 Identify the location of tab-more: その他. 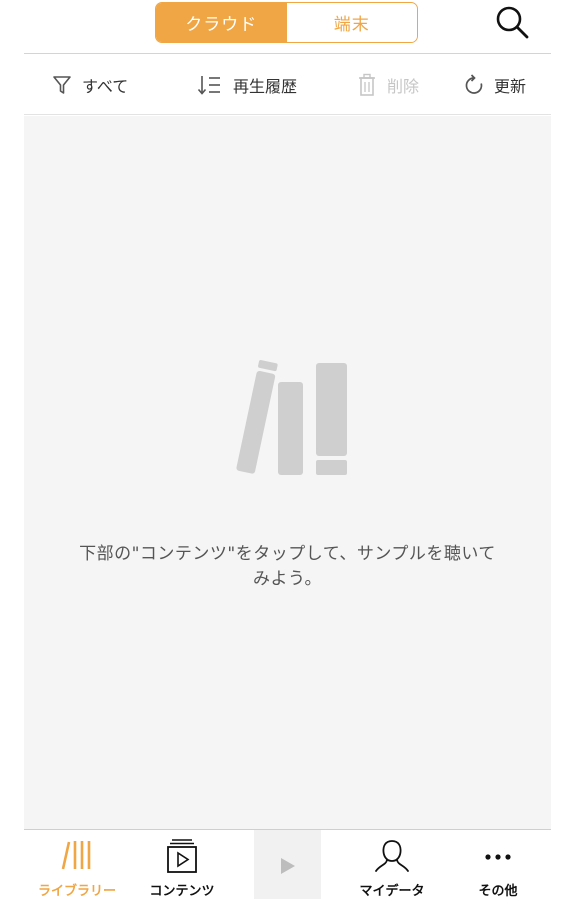
(498, 864).